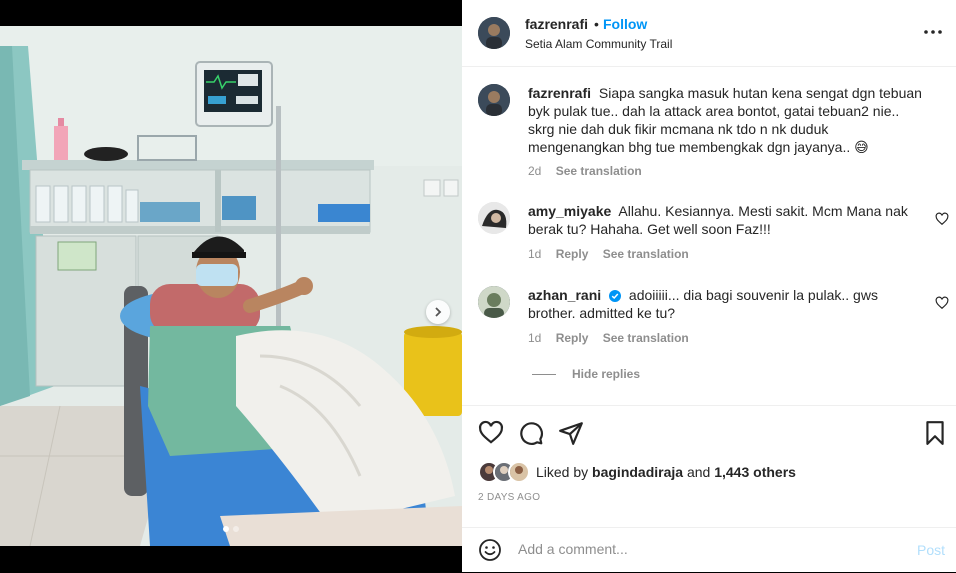  Describe the element at coordinates (534, 171) in the screenshot. I see `caption-age: 2d` at that location.